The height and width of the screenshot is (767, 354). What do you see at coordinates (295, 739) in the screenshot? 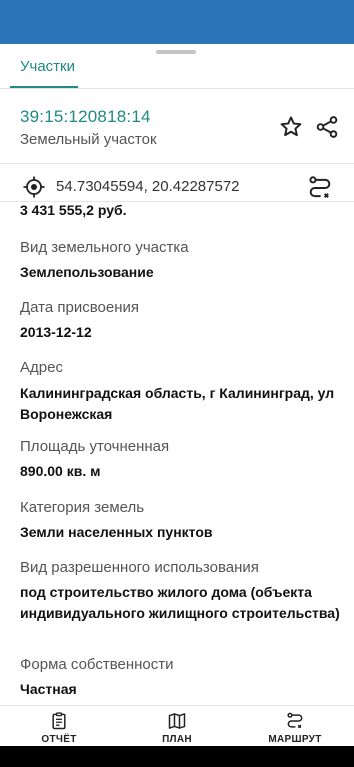
I see `nav-route-label: МАРШРУТ` at bounding box center [295, 739].